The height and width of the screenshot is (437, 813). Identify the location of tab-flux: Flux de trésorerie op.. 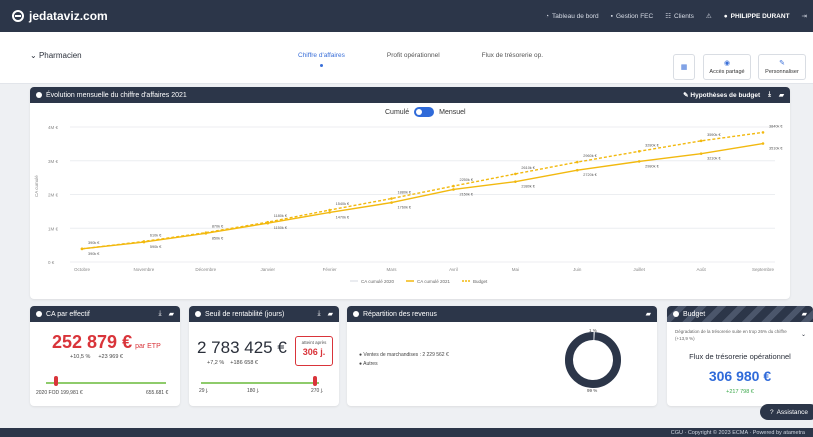
(512, 55).